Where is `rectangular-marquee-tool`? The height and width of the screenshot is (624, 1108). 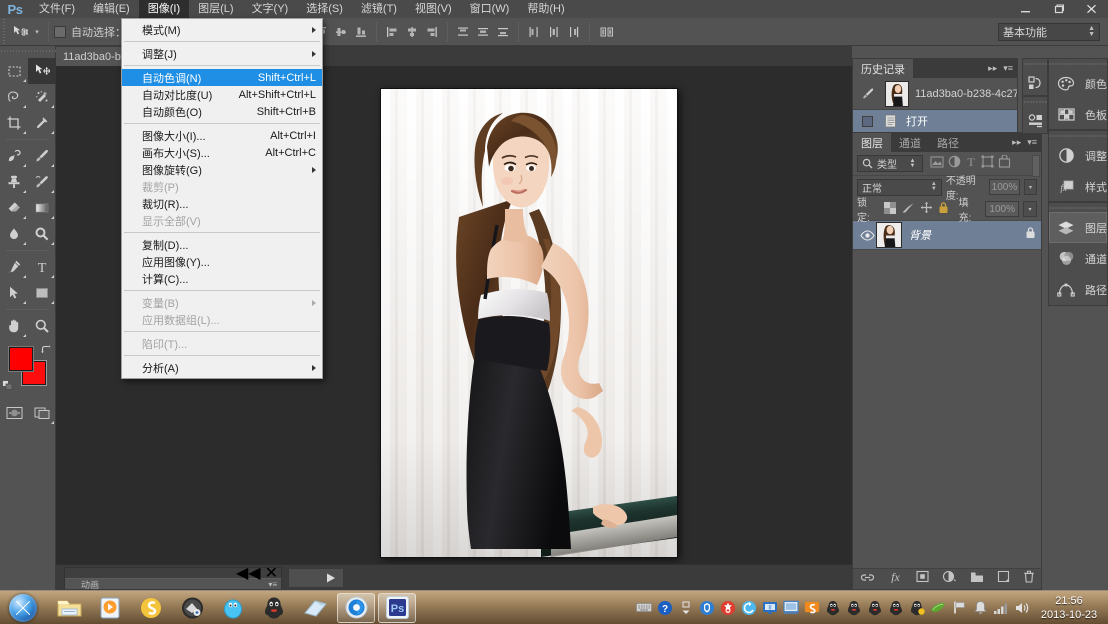 rectangular-marquee-tool is located at coordinates (14, 71).